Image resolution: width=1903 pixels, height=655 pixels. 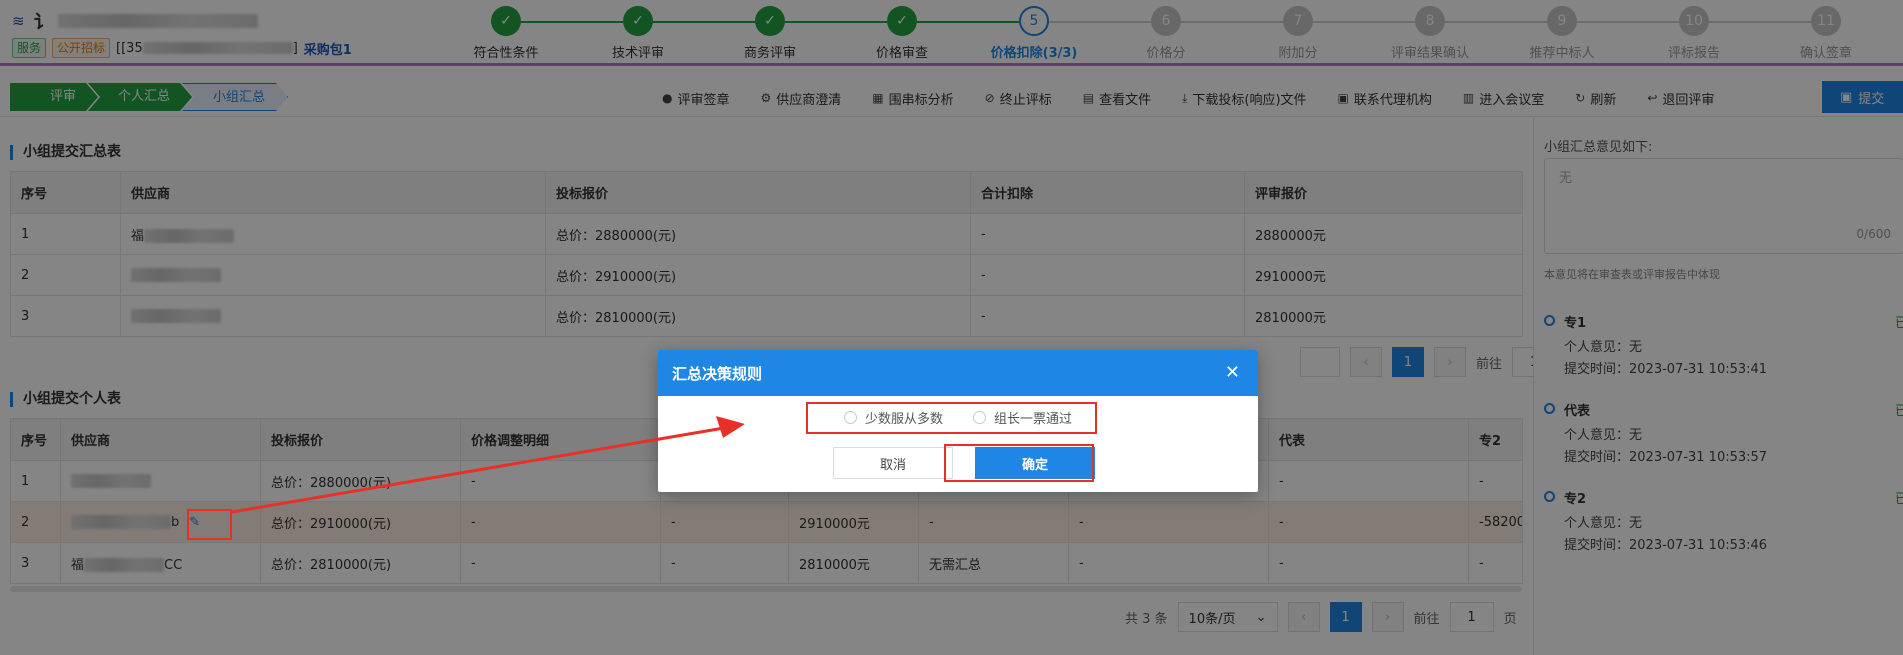 I want to click on annotation-arrow, so click(x=488, y=465).